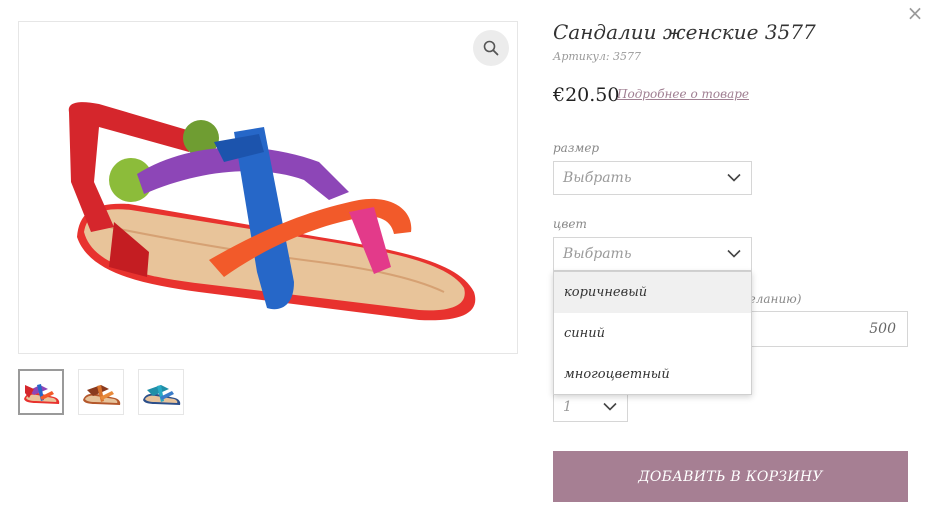 The width and height of the screenshot is (929, 511). I want to click on quantity-value: 1, so click(567, 407).